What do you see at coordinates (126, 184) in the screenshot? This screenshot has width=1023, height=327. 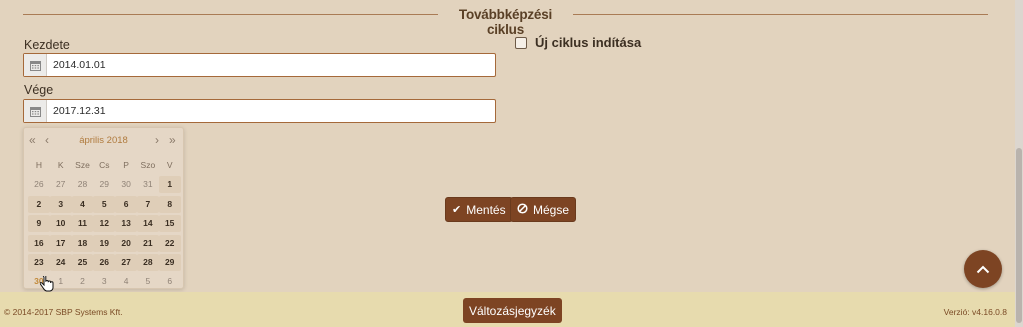 I see `day-cell: 30` at bounding box center [126, 184].